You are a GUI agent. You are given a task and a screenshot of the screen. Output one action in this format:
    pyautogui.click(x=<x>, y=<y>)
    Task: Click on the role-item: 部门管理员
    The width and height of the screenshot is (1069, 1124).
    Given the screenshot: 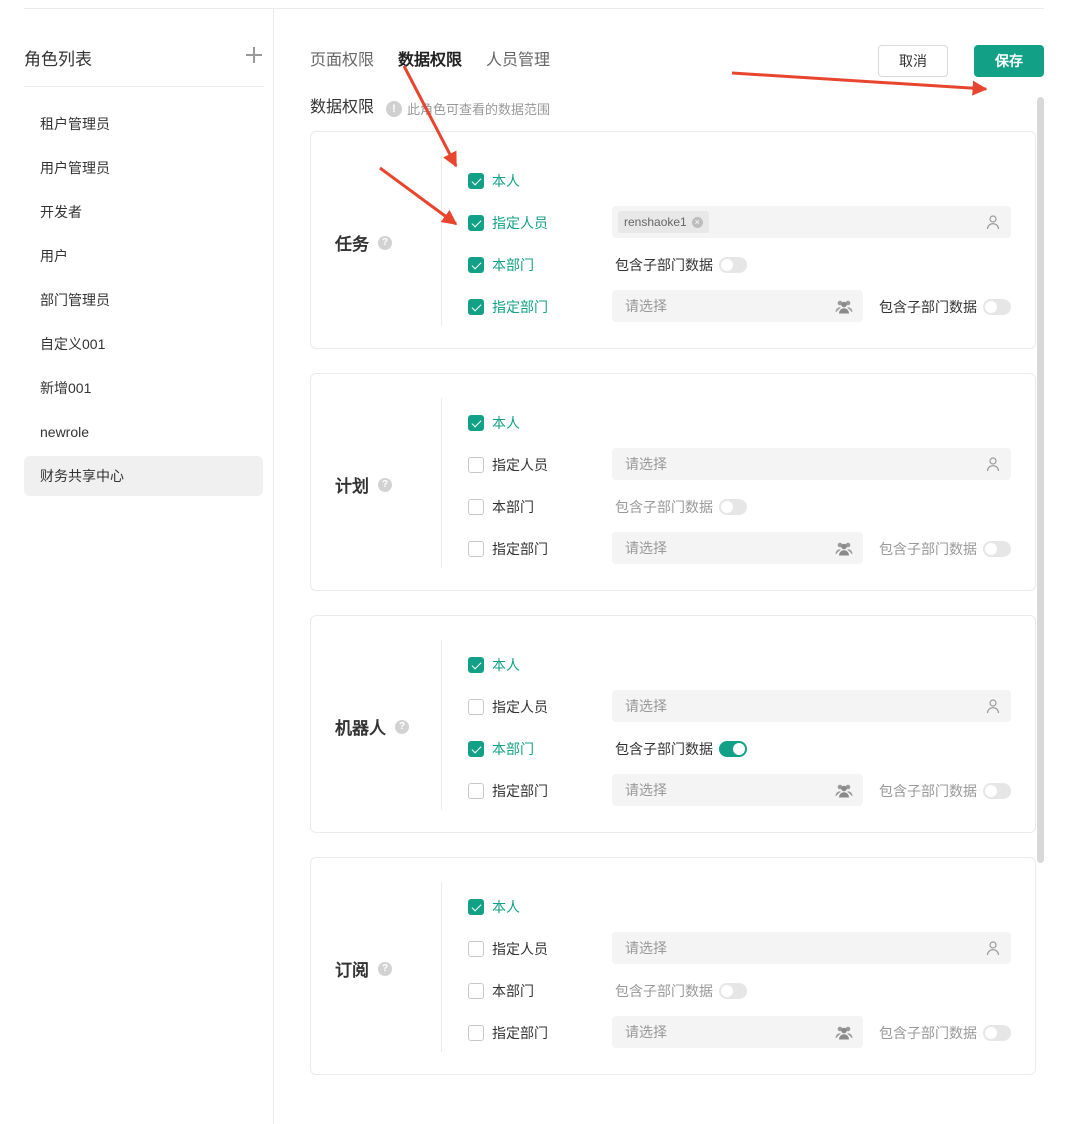 What is the action you would take?
    pyautogui.click(x=143, y=300)
    